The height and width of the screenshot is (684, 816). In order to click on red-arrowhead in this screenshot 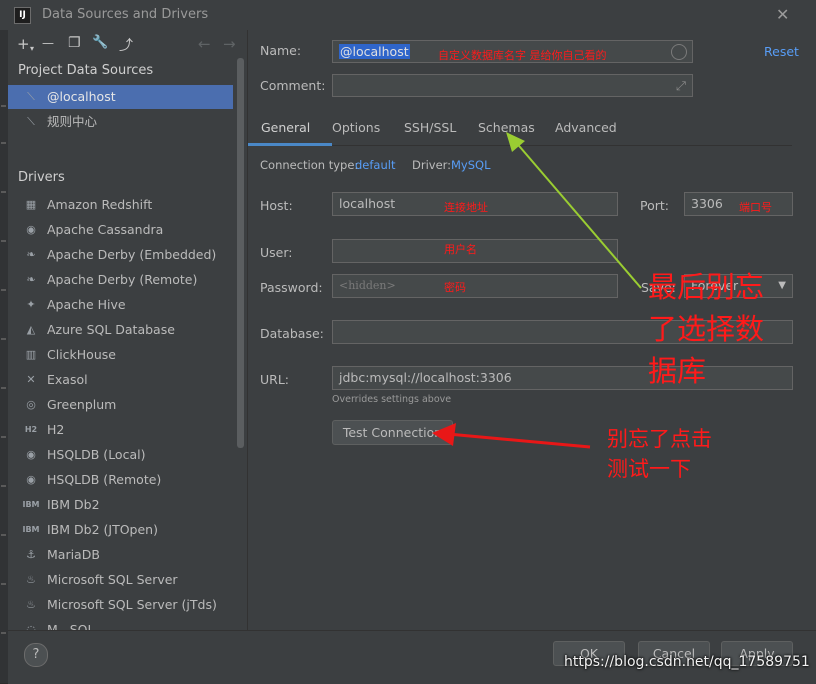, I will do `click(444, 434)`.